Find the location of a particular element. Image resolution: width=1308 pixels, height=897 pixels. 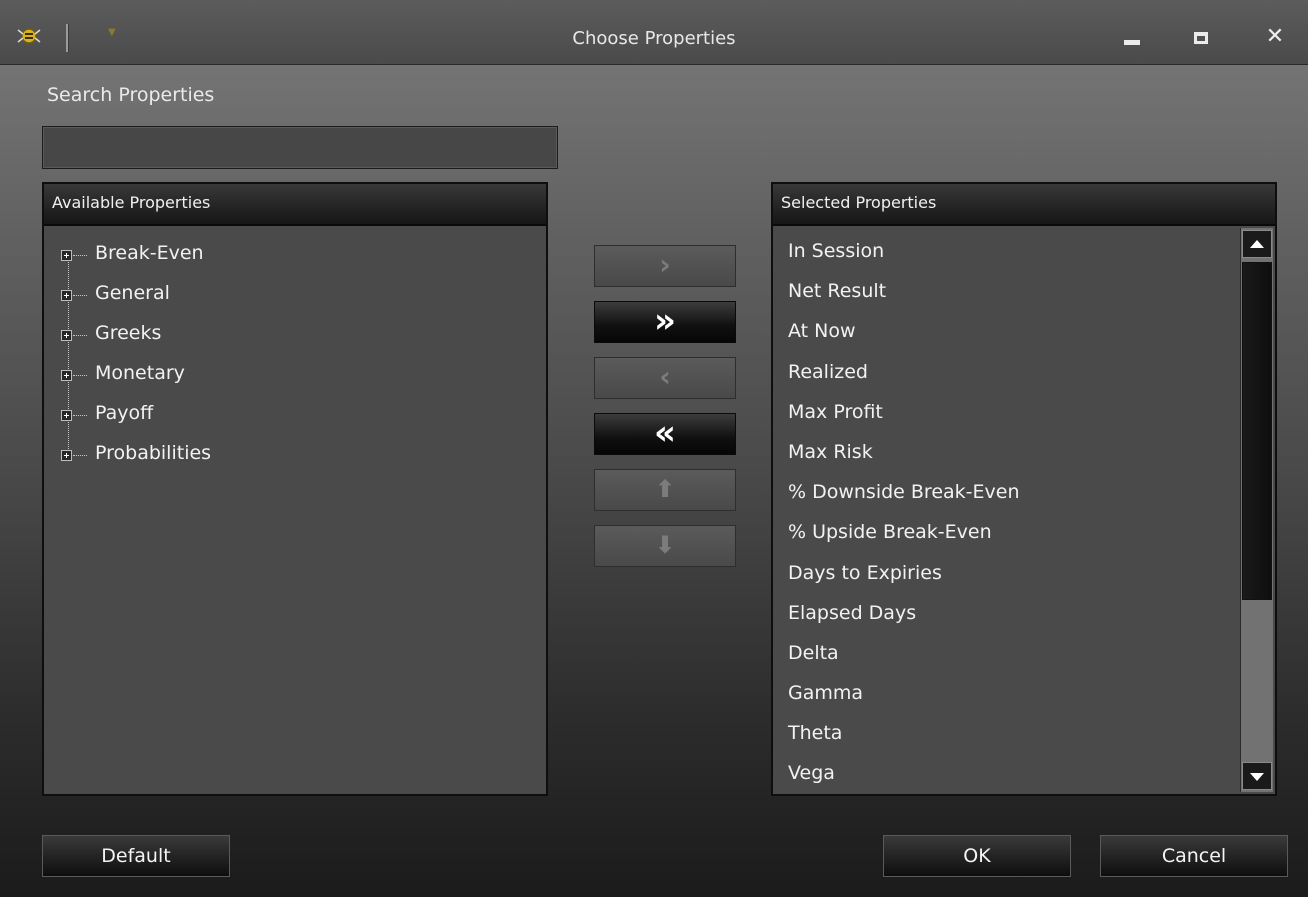

list-item: Gamma is located at coordinates (1006, 688).